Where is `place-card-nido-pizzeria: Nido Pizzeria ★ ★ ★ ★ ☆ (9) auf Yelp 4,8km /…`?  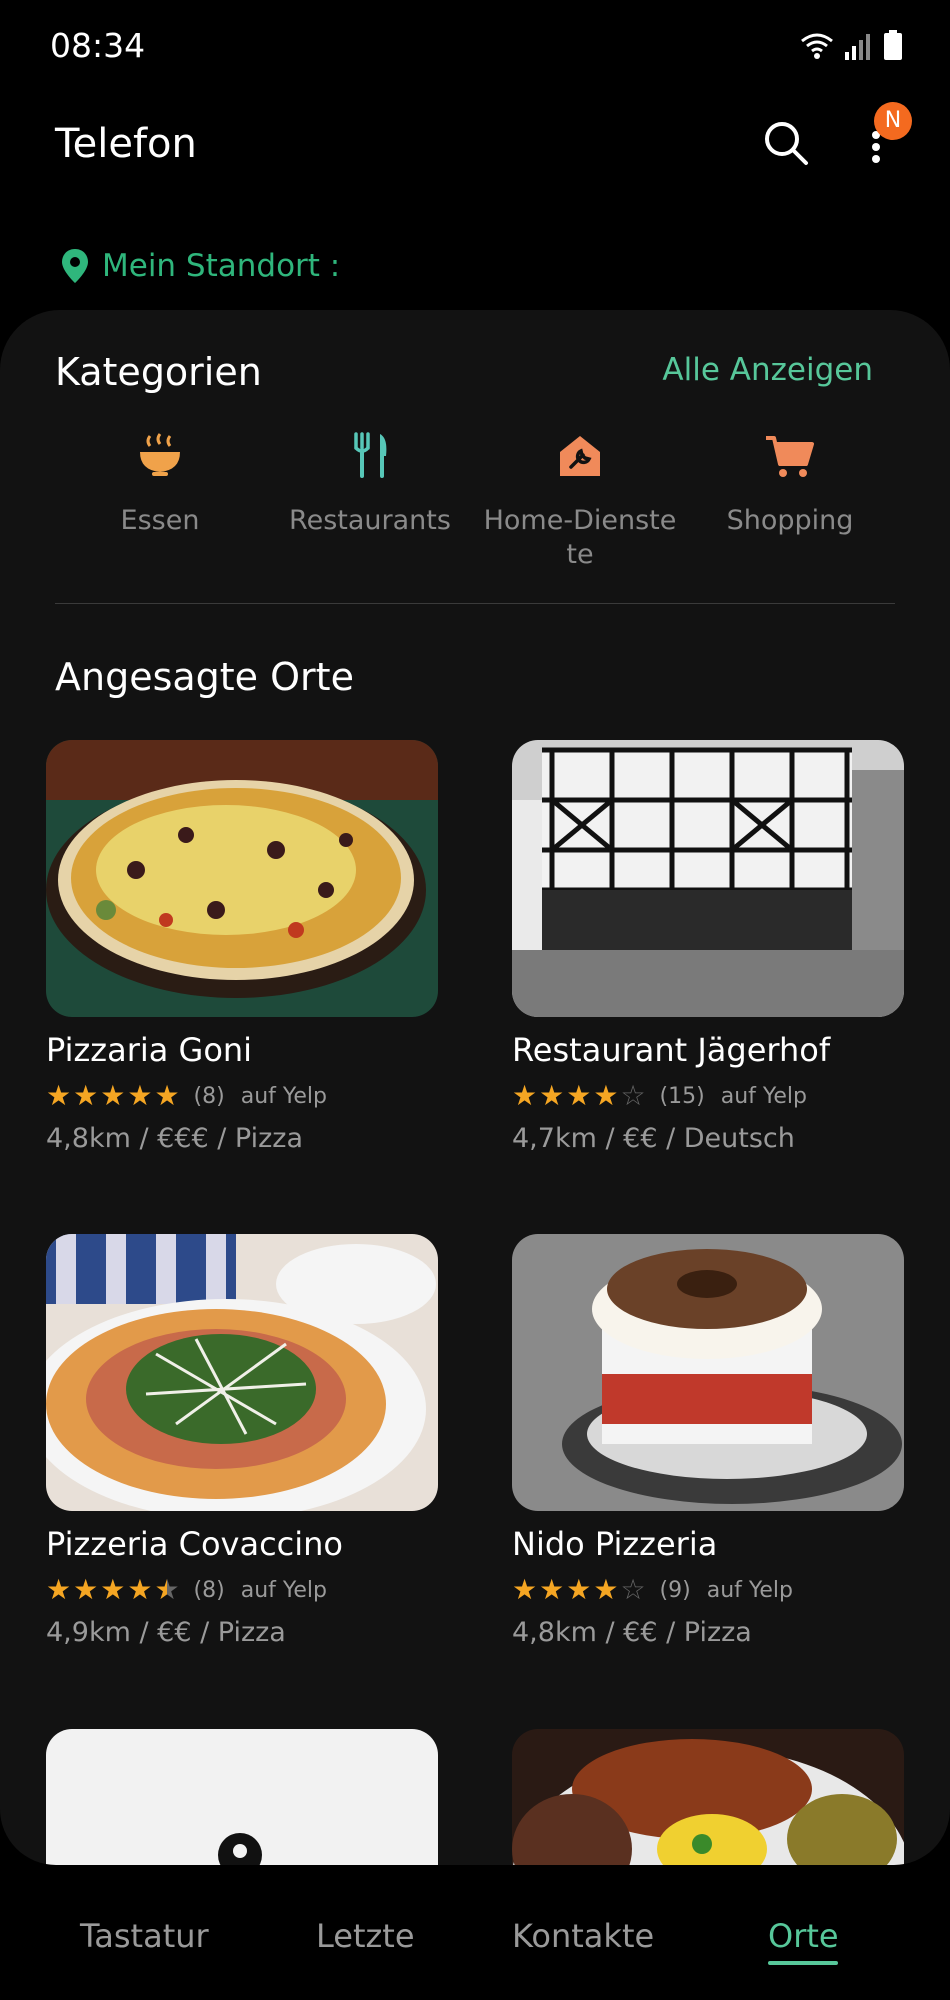
place-card-nido-pizzeria: Nido Pizzeria ★ ★ ★ ★ ☆ (9) auf Yelp 4,8km /… is located at coordinates (708, 1441).